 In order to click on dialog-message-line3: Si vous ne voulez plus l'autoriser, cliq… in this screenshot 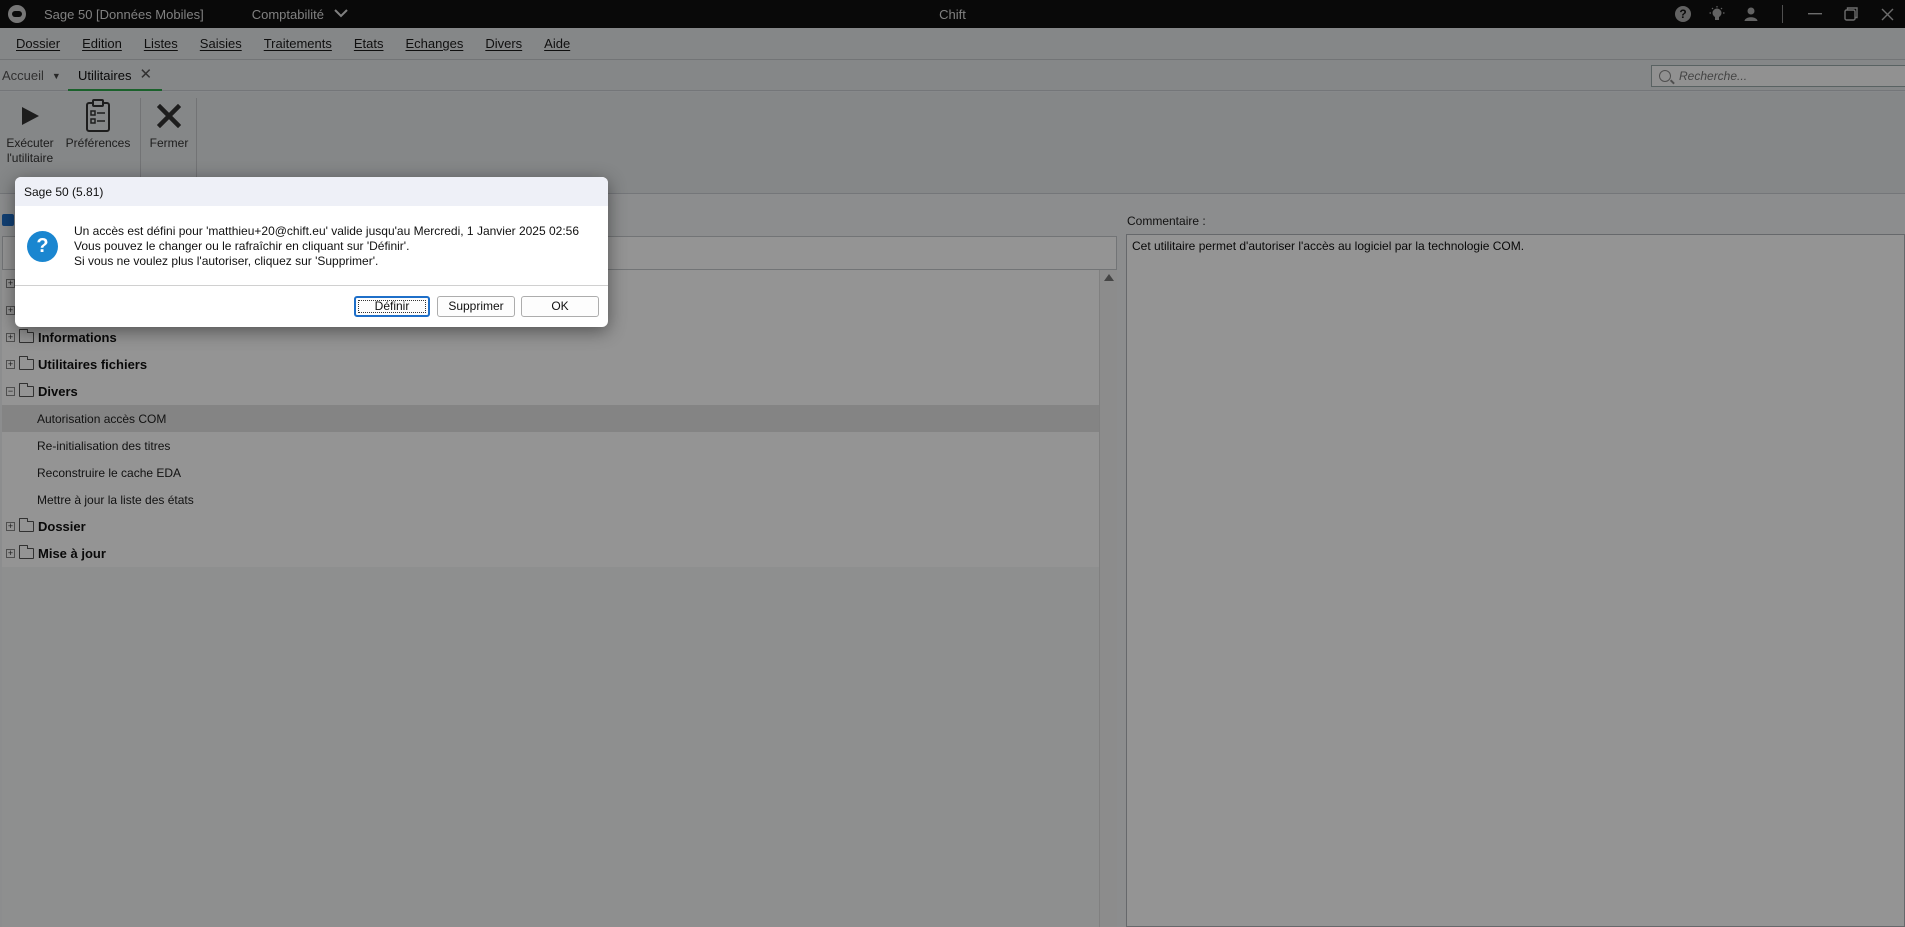, I will do `click(226, 261)`.